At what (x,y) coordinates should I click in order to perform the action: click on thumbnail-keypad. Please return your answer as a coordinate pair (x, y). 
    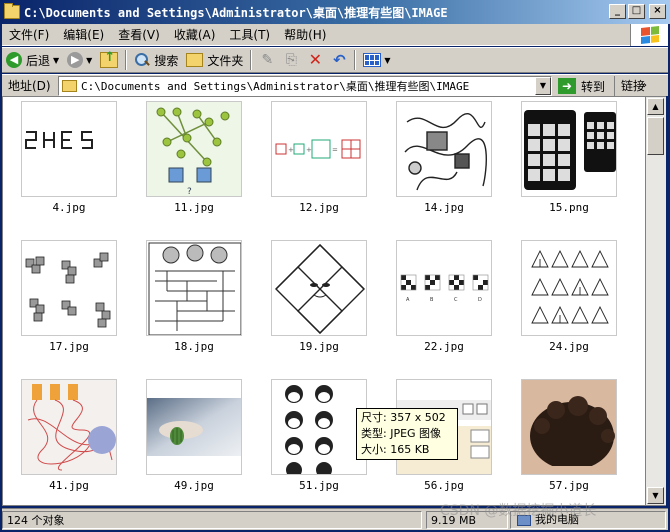
    Looking at the image, I should click on (569, 149).